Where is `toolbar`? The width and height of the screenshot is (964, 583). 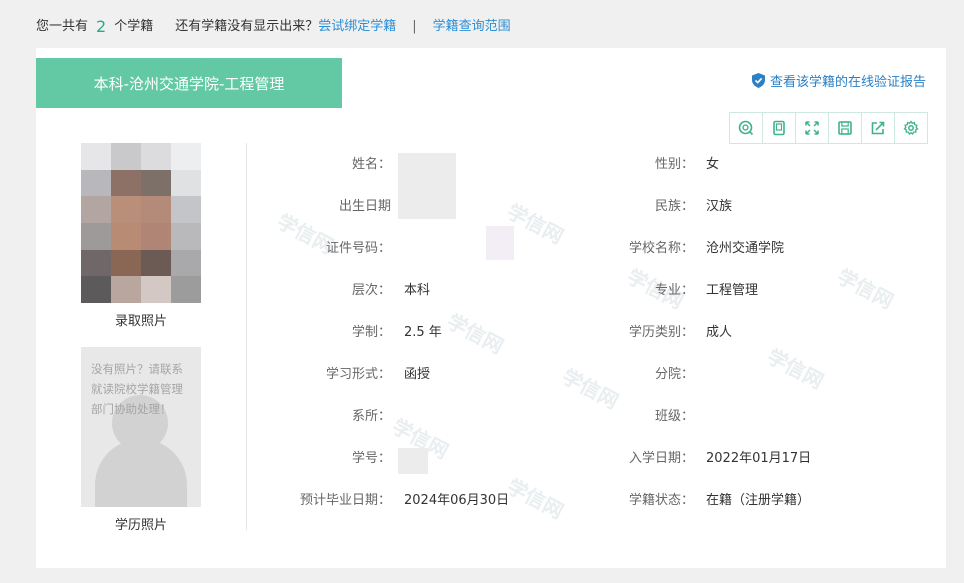 toolbar is located at coordinates (828, 128).